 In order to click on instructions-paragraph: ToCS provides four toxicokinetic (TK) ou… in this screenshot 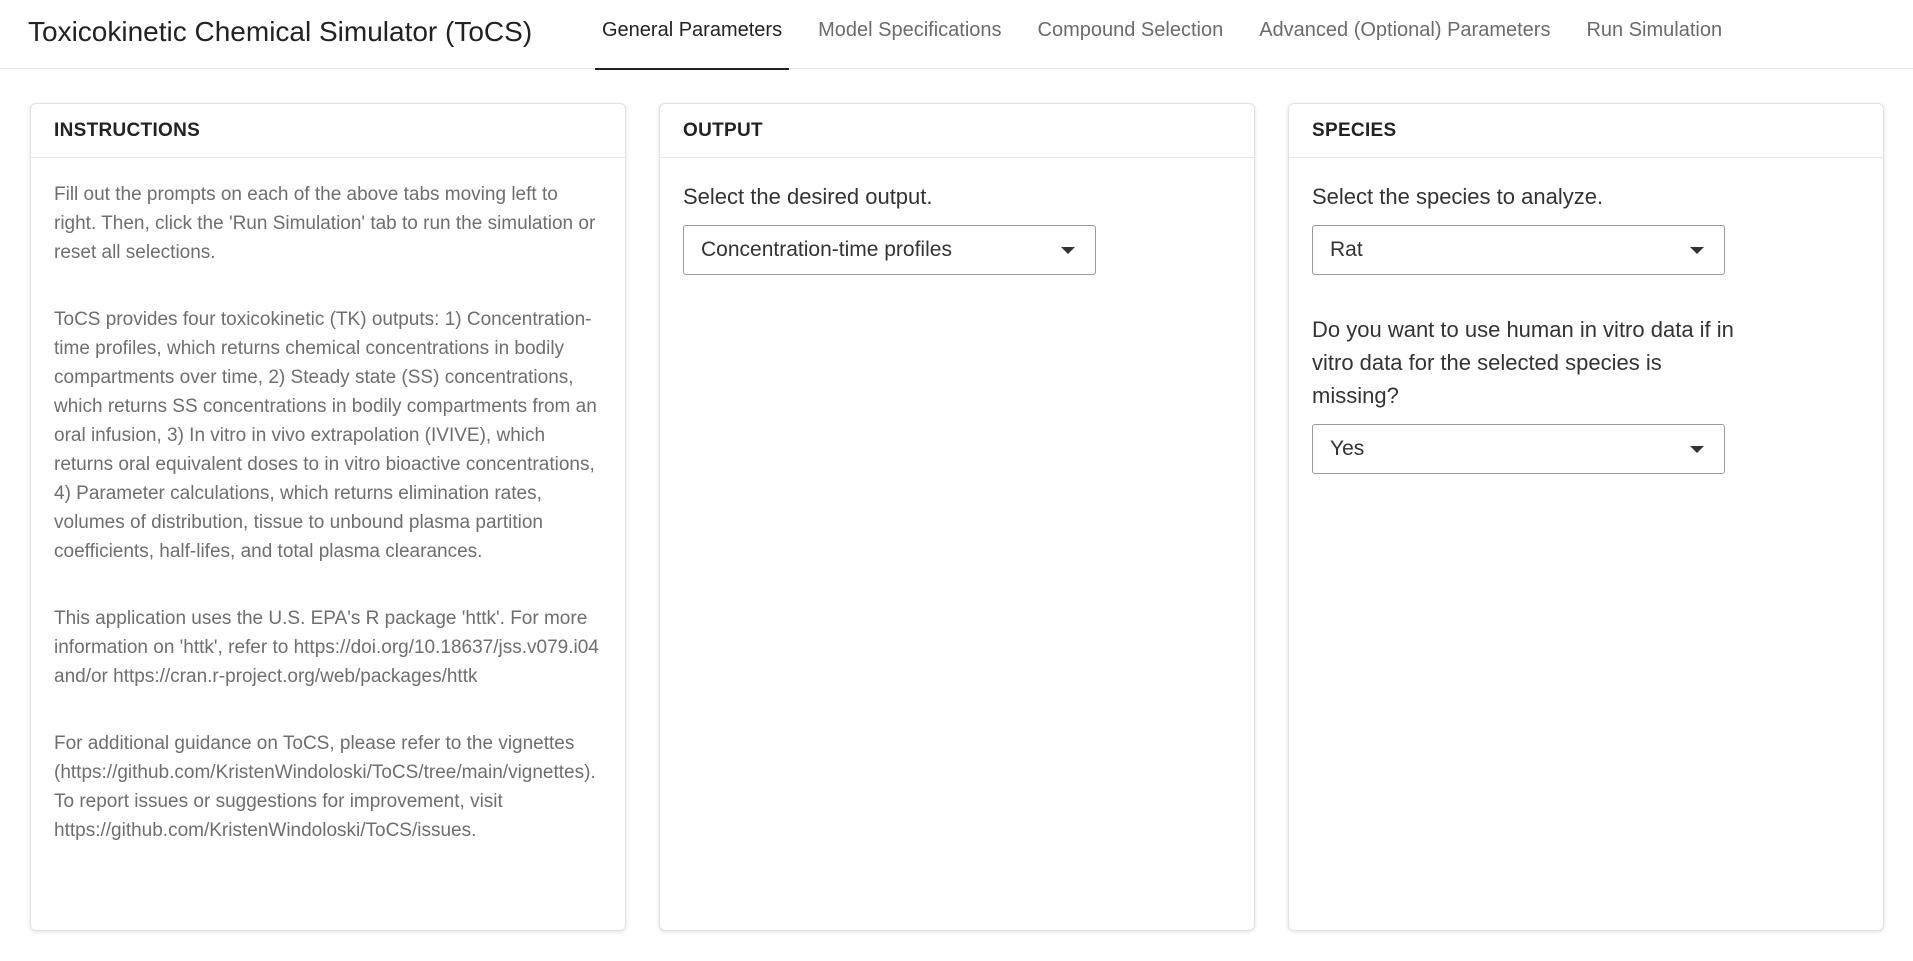, I will do `click(325, 435)`.